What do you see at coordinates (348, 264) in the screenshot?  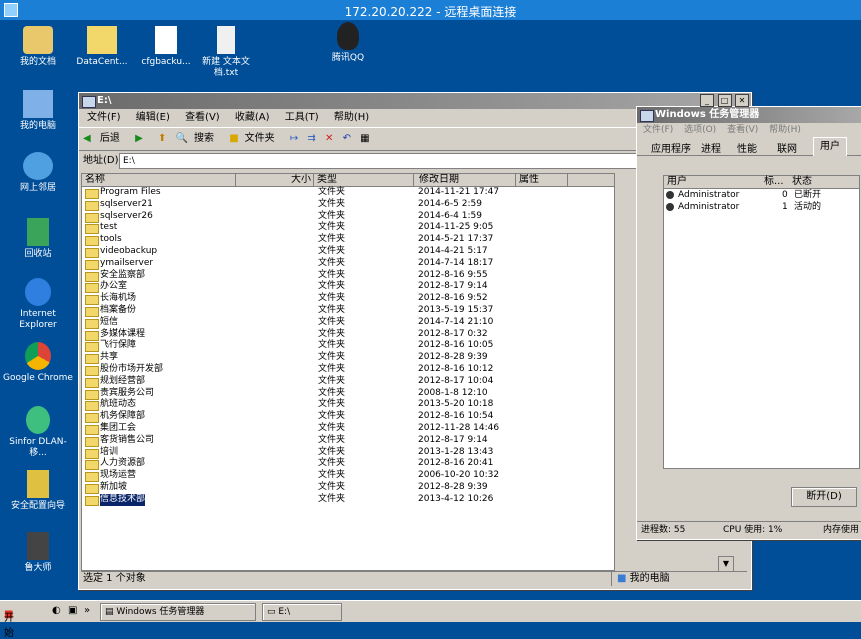 I see `file-row: ymailserver 文件夹 2014-7-14 18:17` at bounding box center [348, 264].